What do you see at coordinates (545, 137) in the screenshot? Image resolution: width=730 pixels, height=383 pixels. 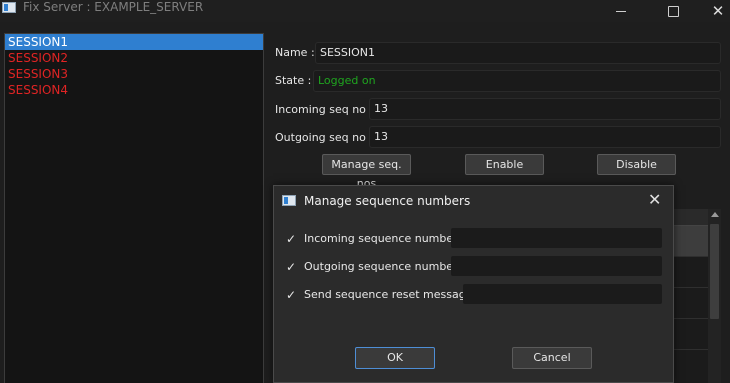 I see `outgoing-seq-field: 13` at bounding box center [545, 137].